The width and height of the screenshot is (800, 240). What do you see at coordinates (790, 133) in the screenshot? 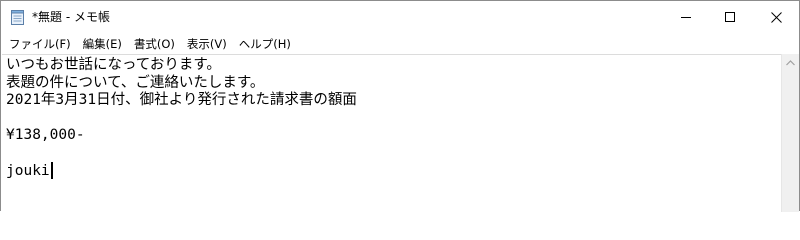
I see `vertical-scrollbar` at bounding box center [790, 133].